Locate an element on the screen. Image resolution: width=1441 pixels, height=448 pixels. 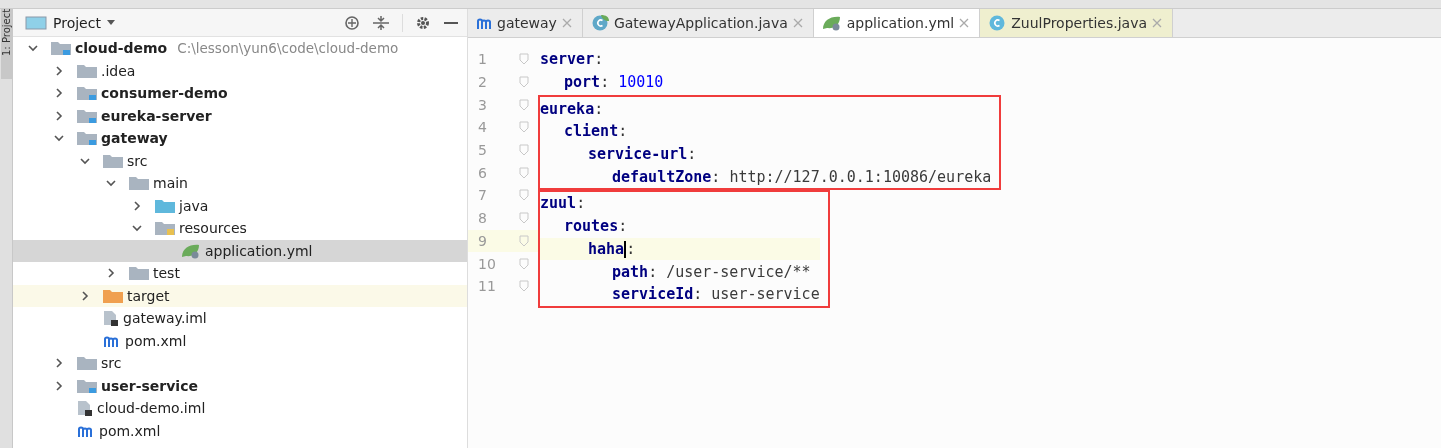
tree-item-label: .idea is located at coordinates (118, 70).